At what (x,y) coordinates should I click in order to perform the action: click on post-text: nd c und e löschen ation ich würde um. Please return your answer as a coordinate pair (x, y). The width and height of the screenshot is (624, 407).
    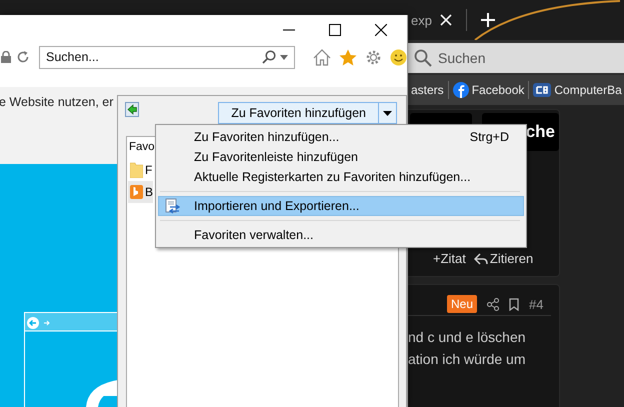
    Looking at the image, I should click on (467, 348).